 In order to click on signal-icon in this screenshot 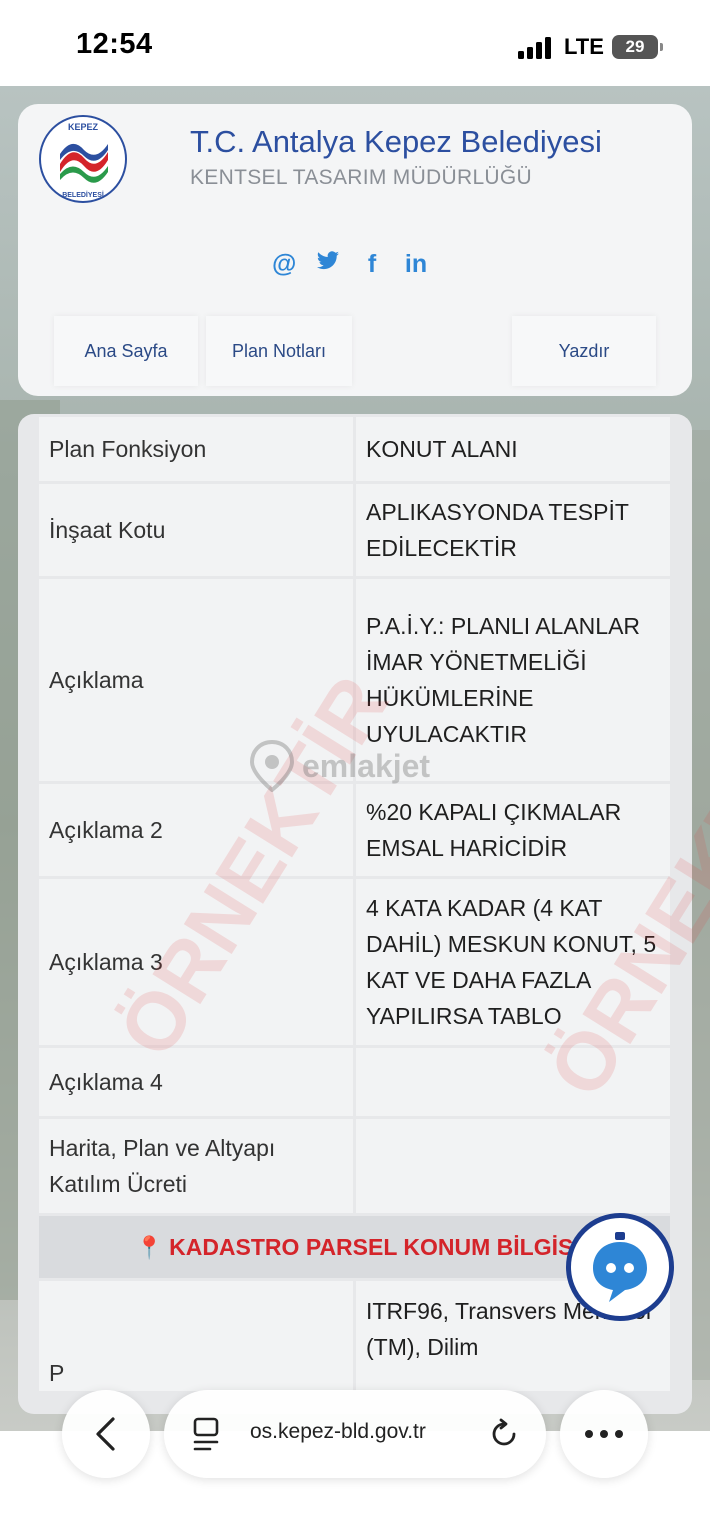, I will do `click(536, 48)`.